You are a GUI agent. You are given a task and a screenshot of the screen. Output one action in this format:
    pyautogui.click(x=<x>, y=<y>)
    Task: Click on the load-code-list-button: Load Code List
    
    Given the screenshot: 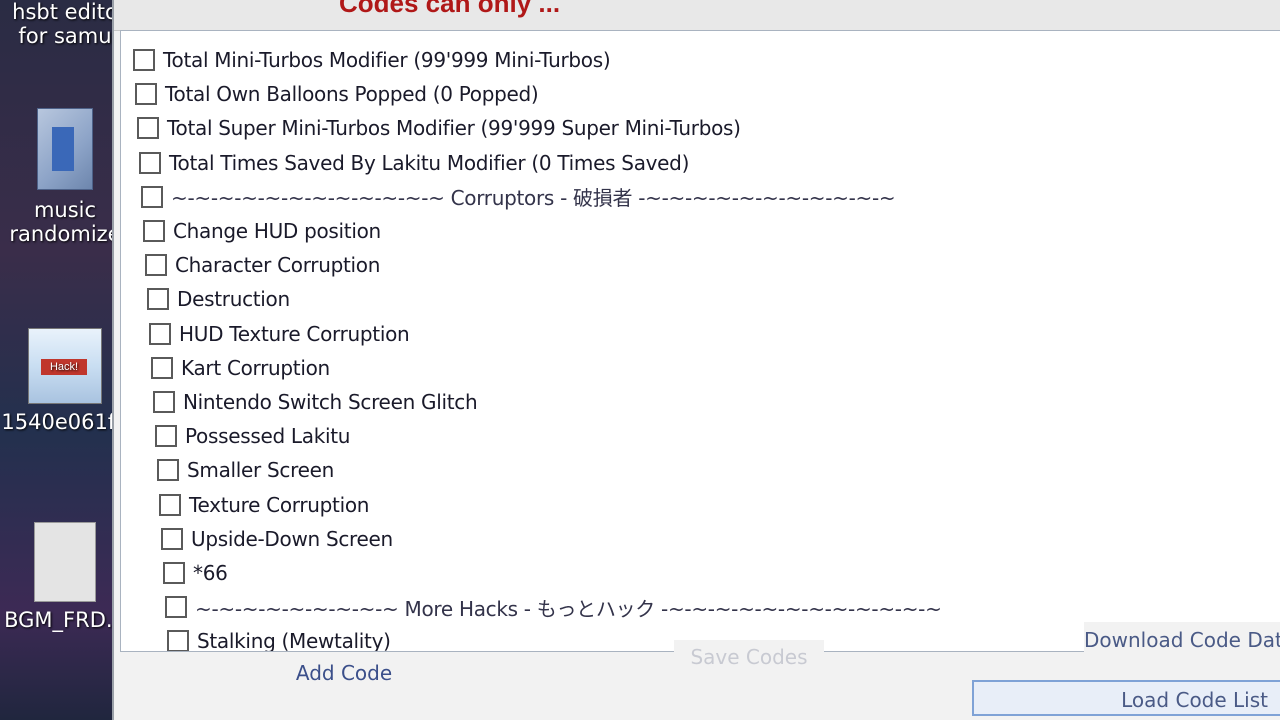 What is the action you would take?
    pyautogui.click(x=1126, y=698)
    